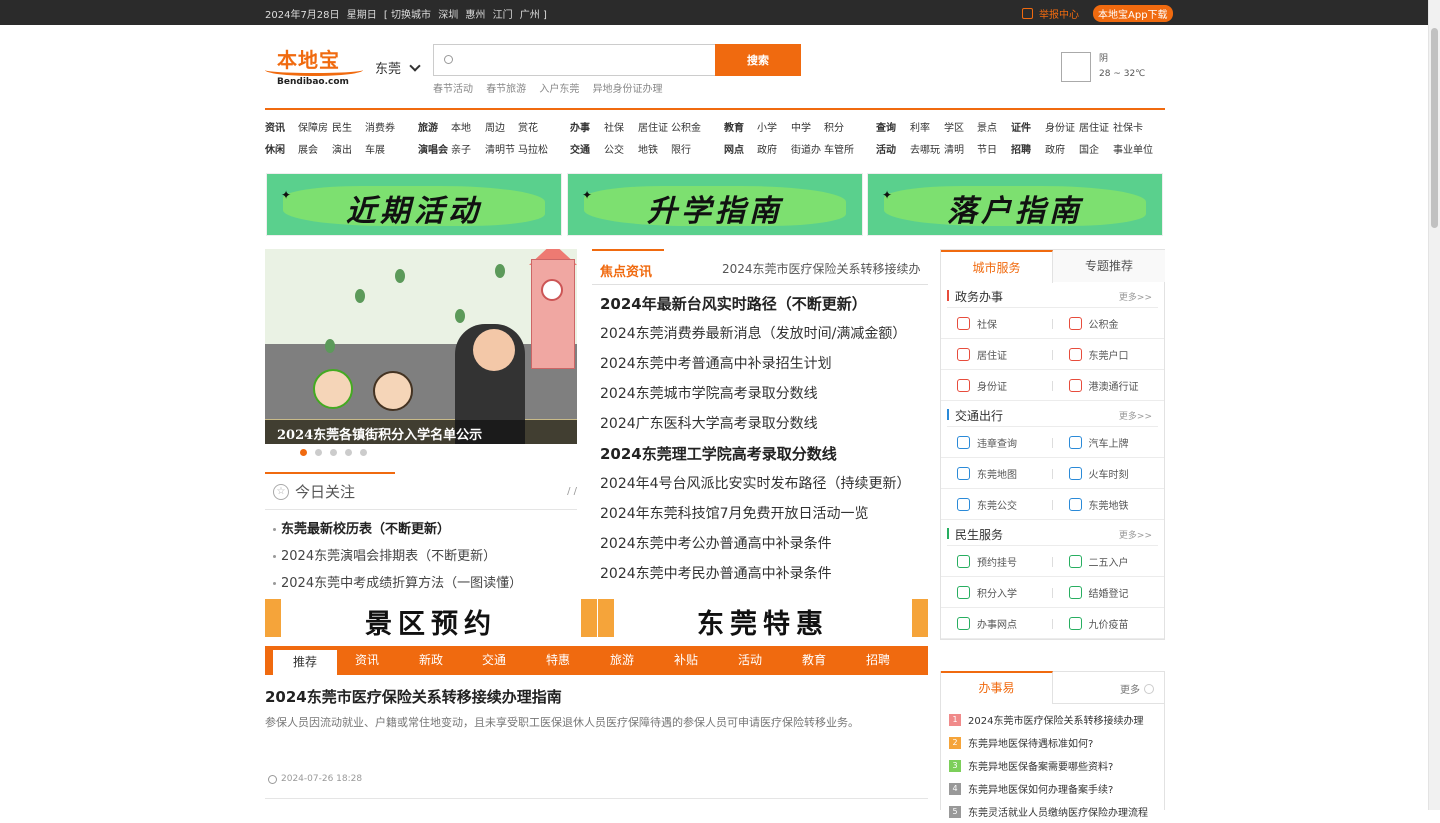 This screenshot has height=823, width=1440. I want to click on nav-link: 周边, so click(495, 126).